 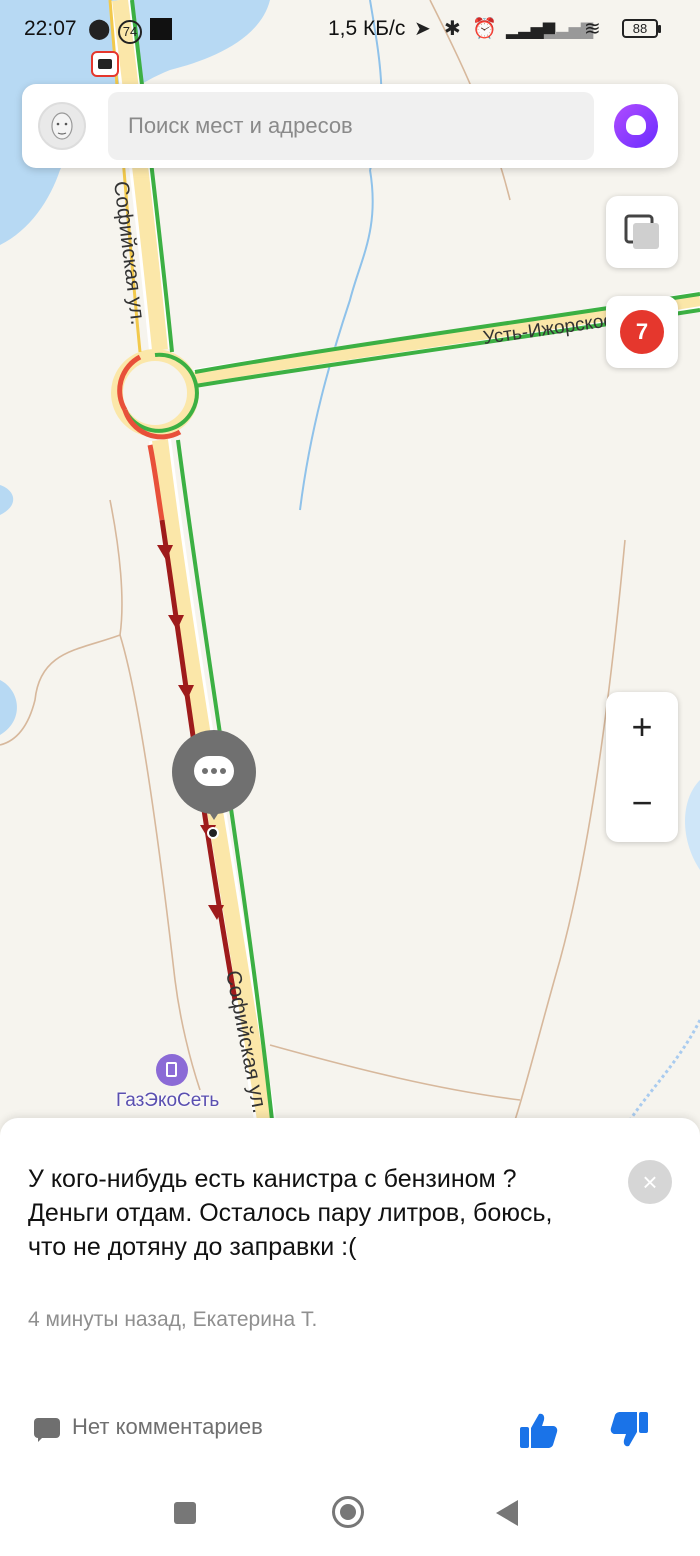 I want to click on user-face-icon, so click(x=62, y=126).